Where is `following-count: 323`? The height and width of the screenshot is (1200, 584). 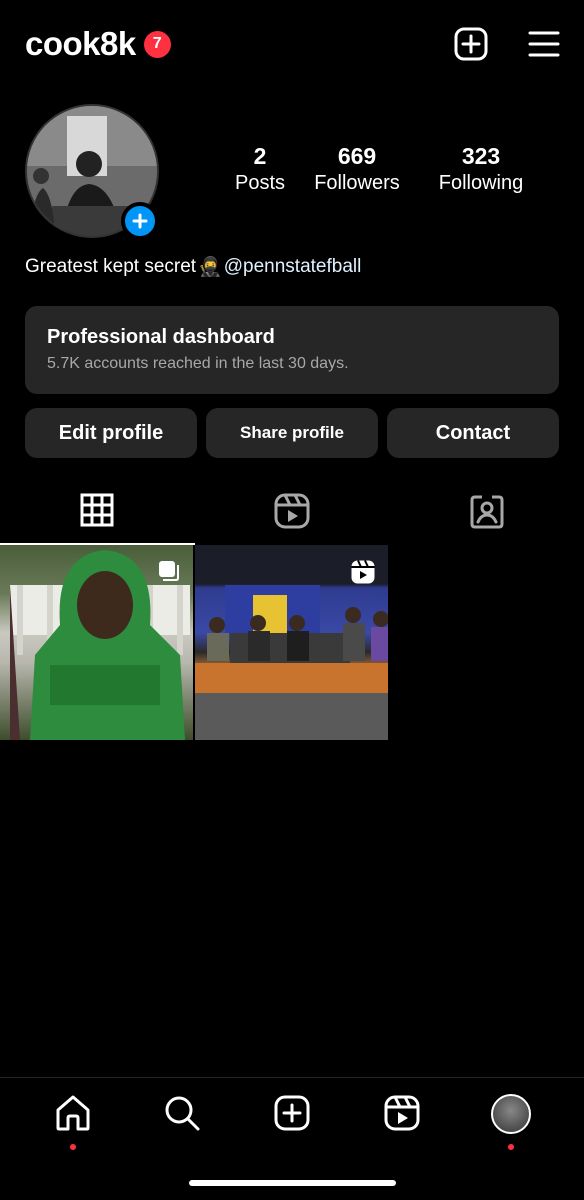 following-count: 323 is located at coordinates (481, 156).